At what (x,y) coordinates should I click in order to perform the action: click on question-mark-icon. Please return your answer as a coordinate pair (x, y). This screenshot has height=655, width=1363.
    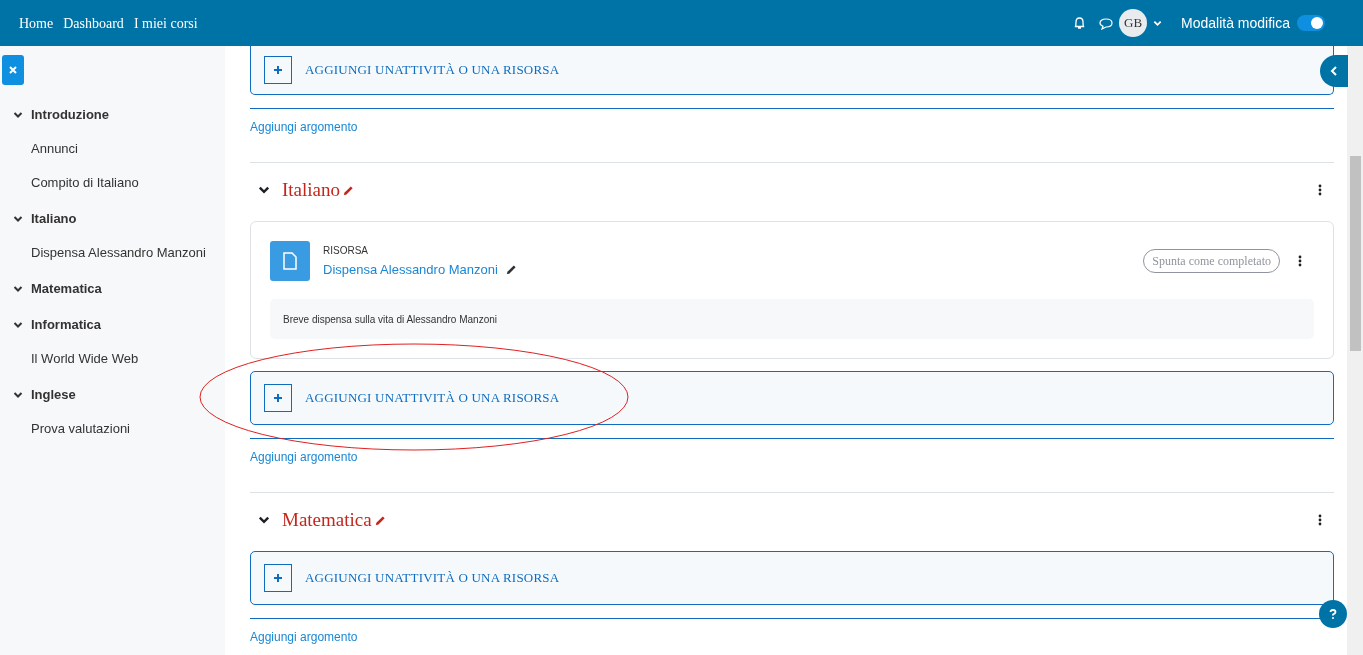
    Looking at the image, I should click on (1333, 614).